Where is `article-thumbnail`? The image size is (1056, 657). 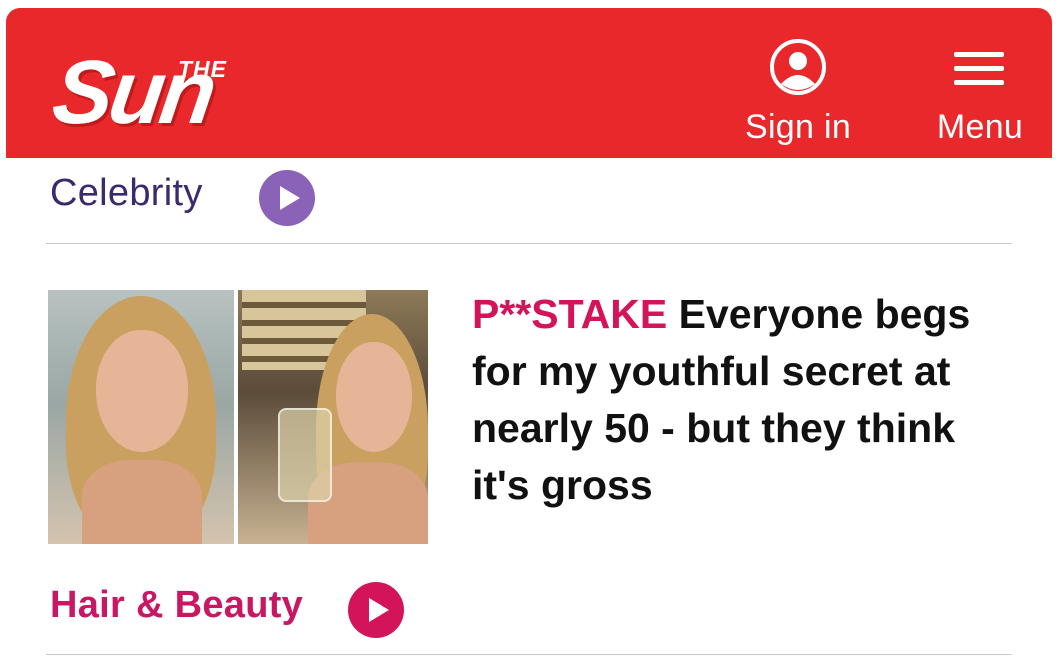 article-thumbnail is located at coordinates (238, 417).